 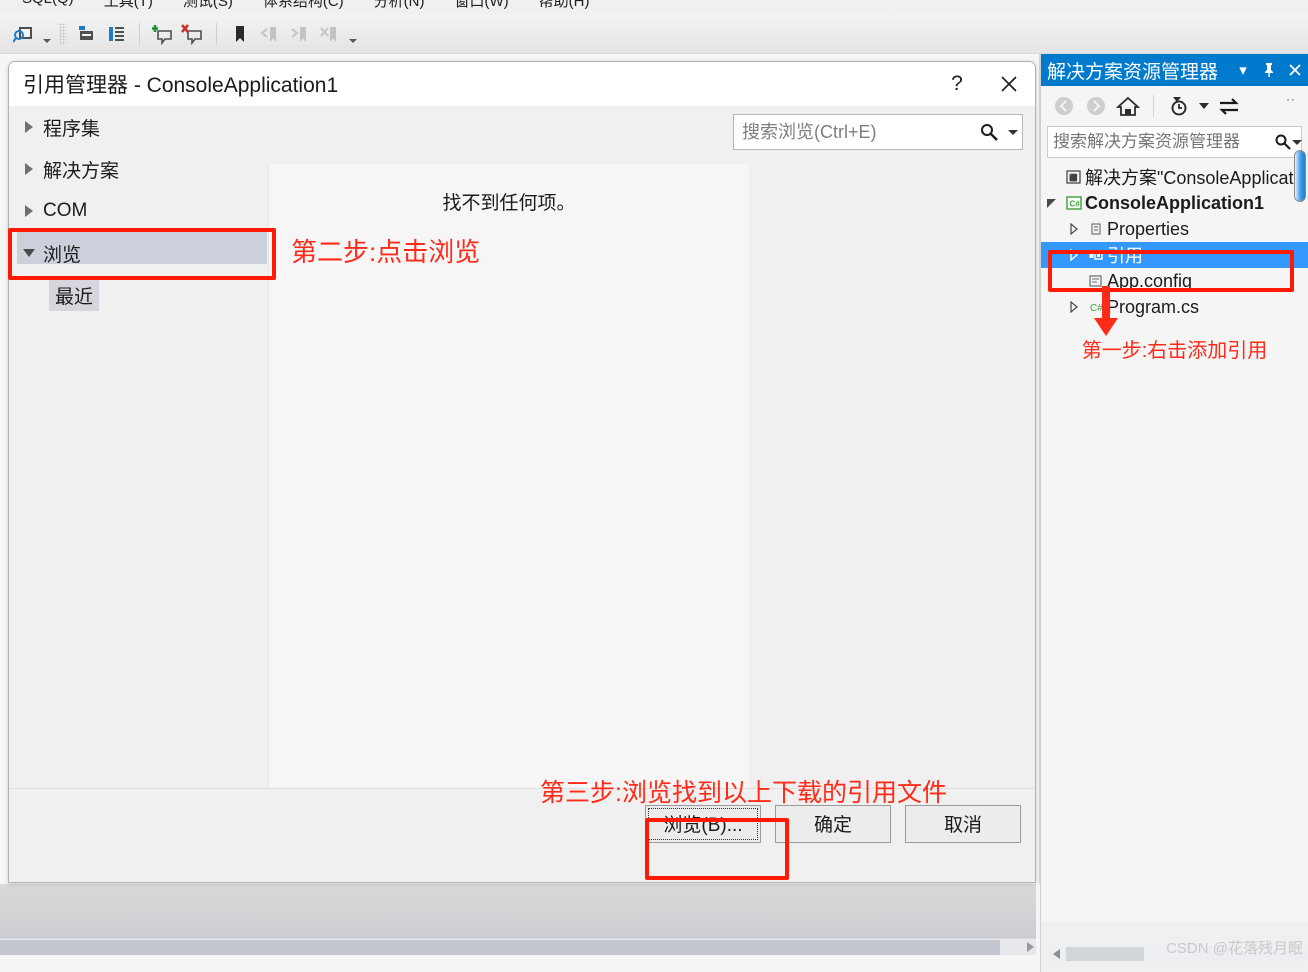 I want to click on forward-icon, so click(x=1096, y=106).